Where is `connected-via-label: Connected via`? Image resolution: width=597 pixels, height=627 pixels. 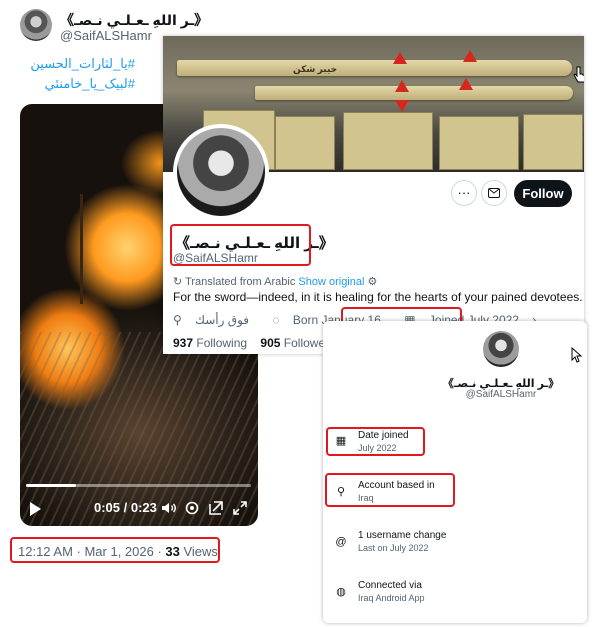
connected-via-label: Connected via is located at coordinates (390, 585).